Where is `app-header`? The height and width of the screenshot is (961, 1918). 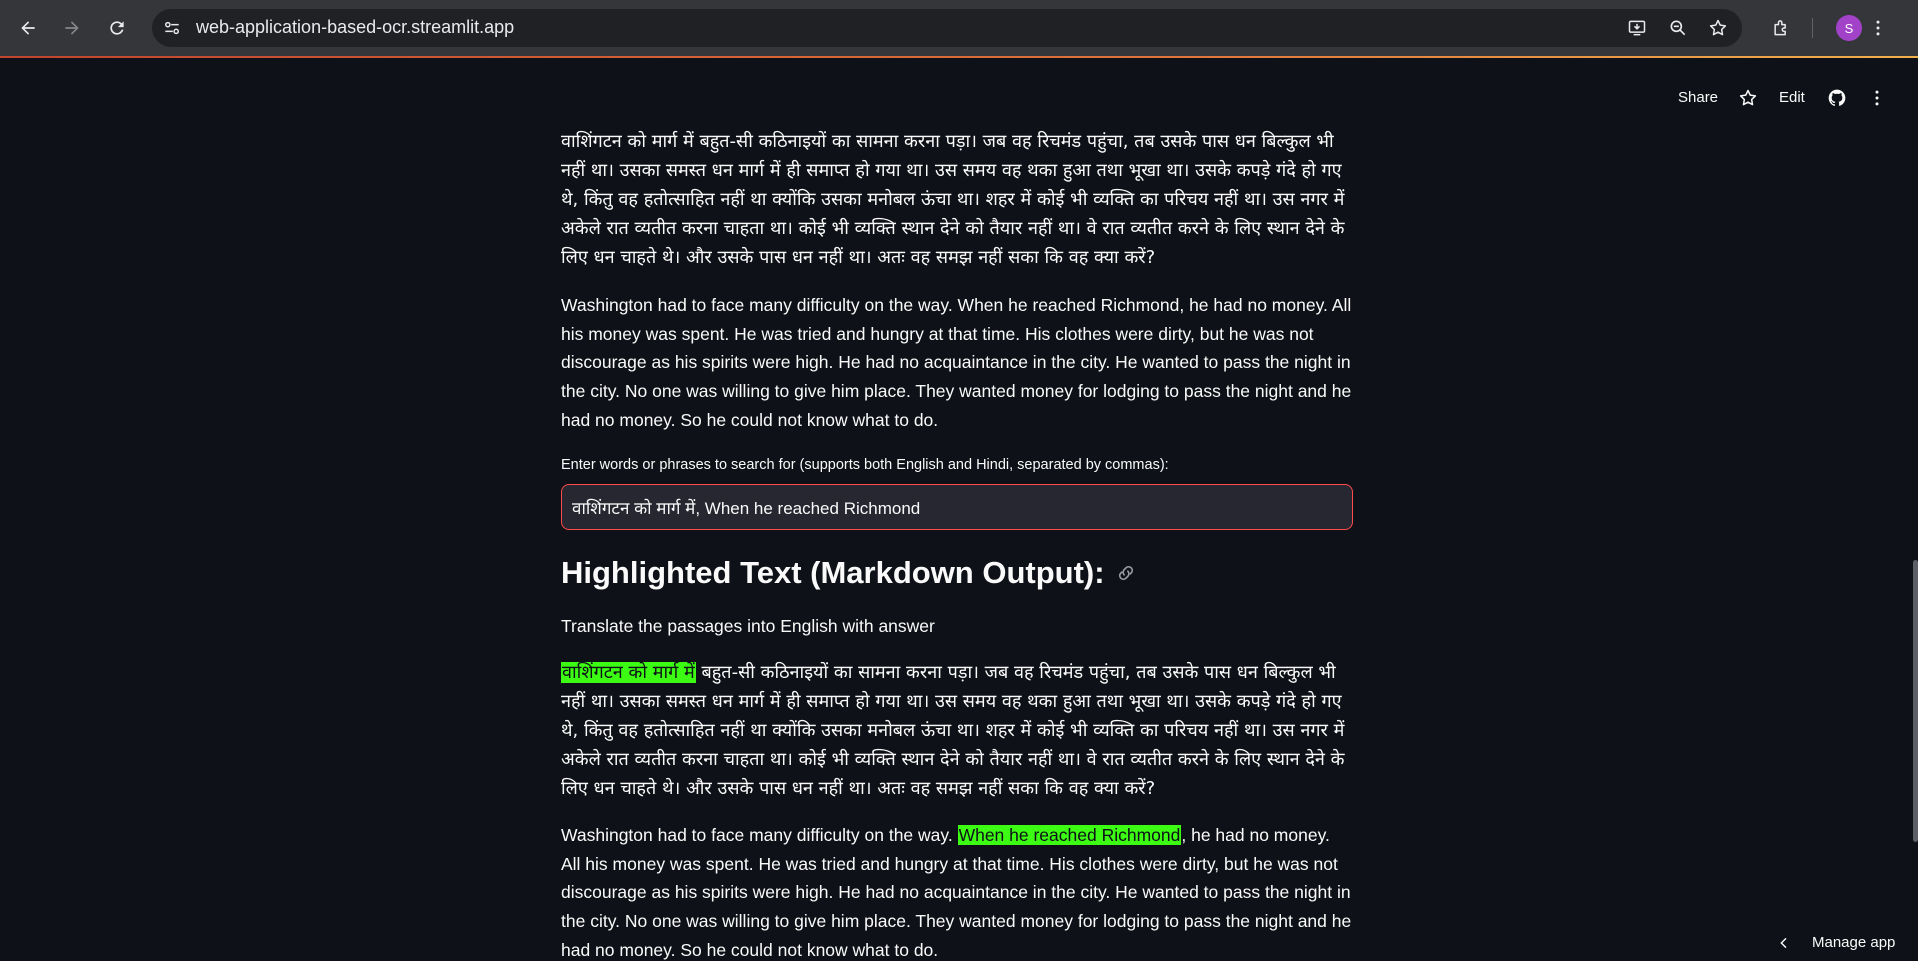
app-header is located at coordinates (959, 98).